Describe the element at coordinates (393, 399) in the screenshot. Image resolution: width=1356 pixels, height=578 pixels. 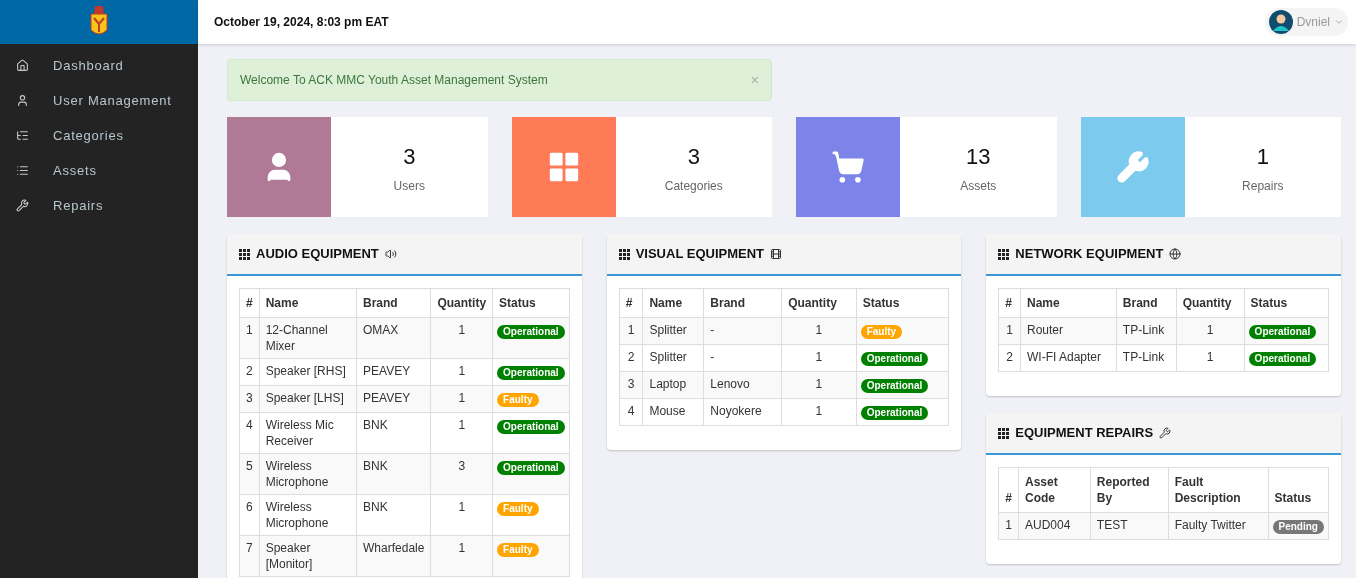
I see `table-cell: PEAVEY` at that location.